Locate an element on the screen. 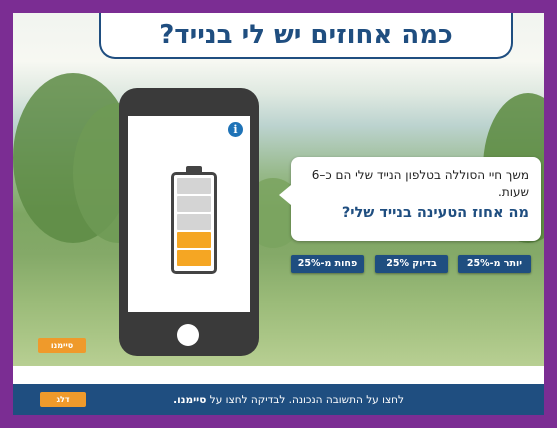 Image resolution: width=557 pixels, height=428 pixels. info-icon: i is located at coordinates (235, 129).